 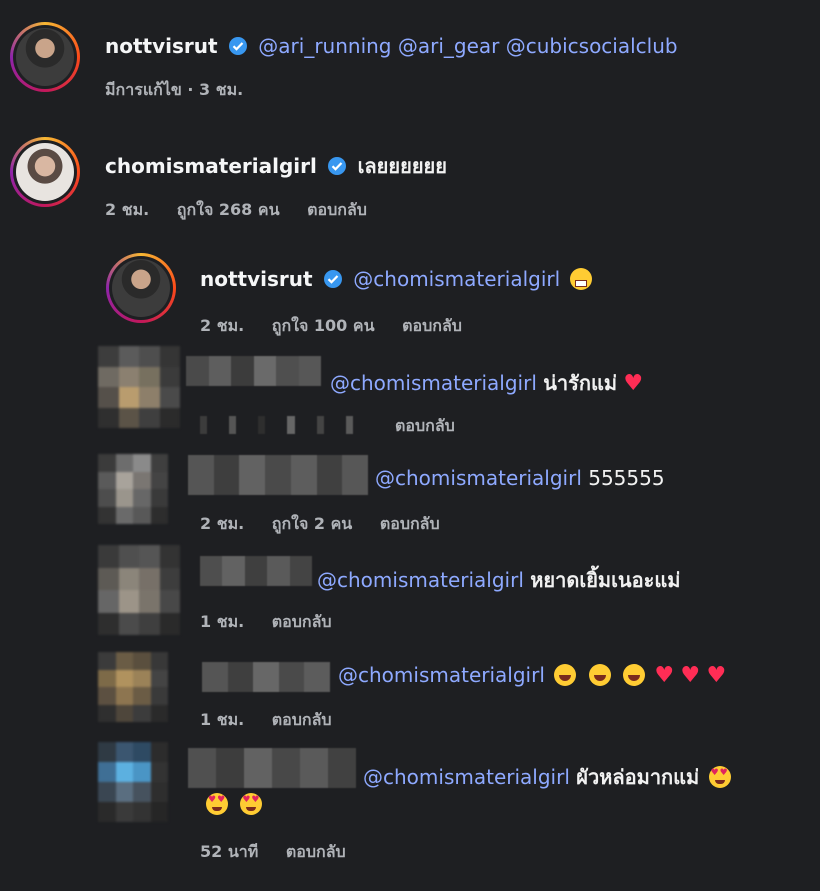 I want to click on comment-line: chomismaterialgirl เลยยยยยย, so click(x=276, y=166).